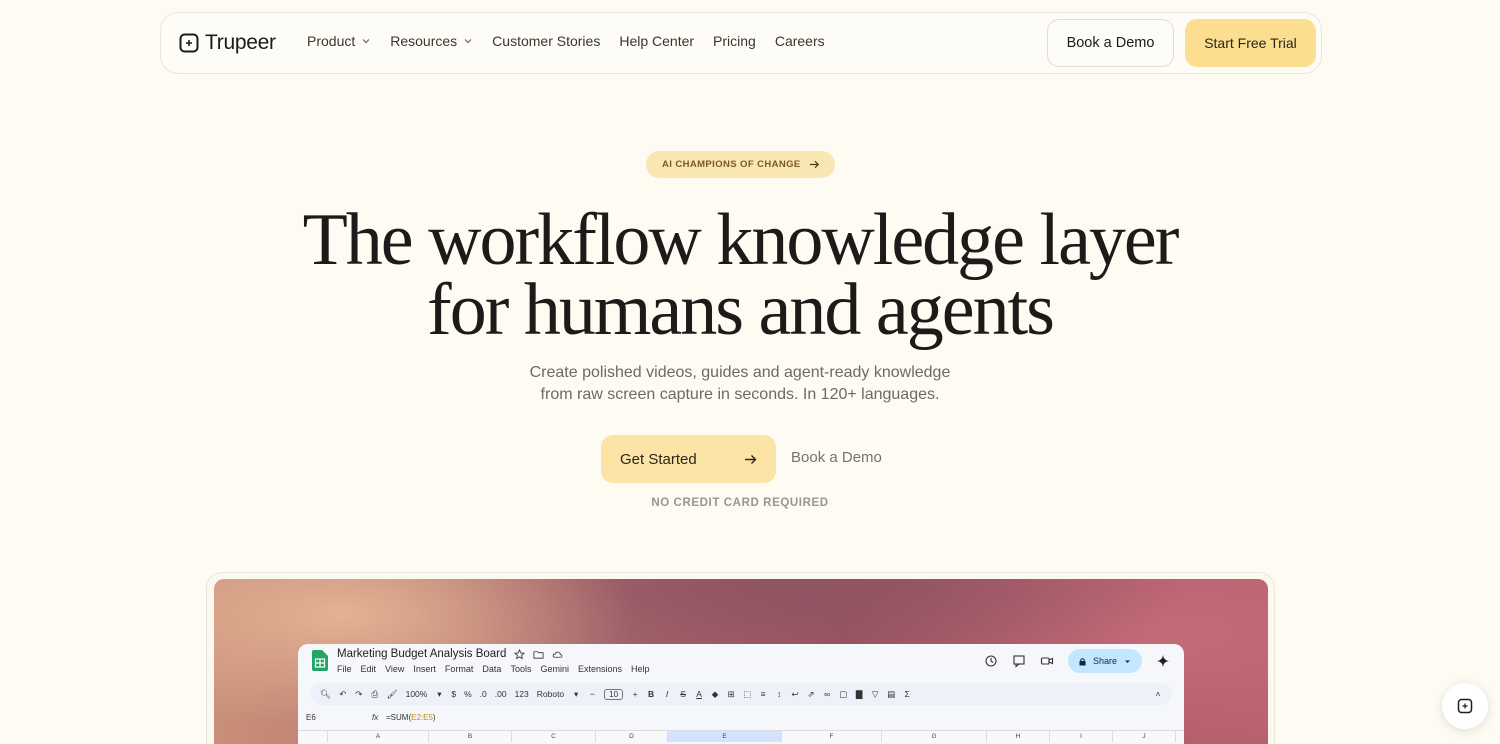 This screenshot has height=744, width=1500. I want to click on percent-format: %, so click(468, 694).